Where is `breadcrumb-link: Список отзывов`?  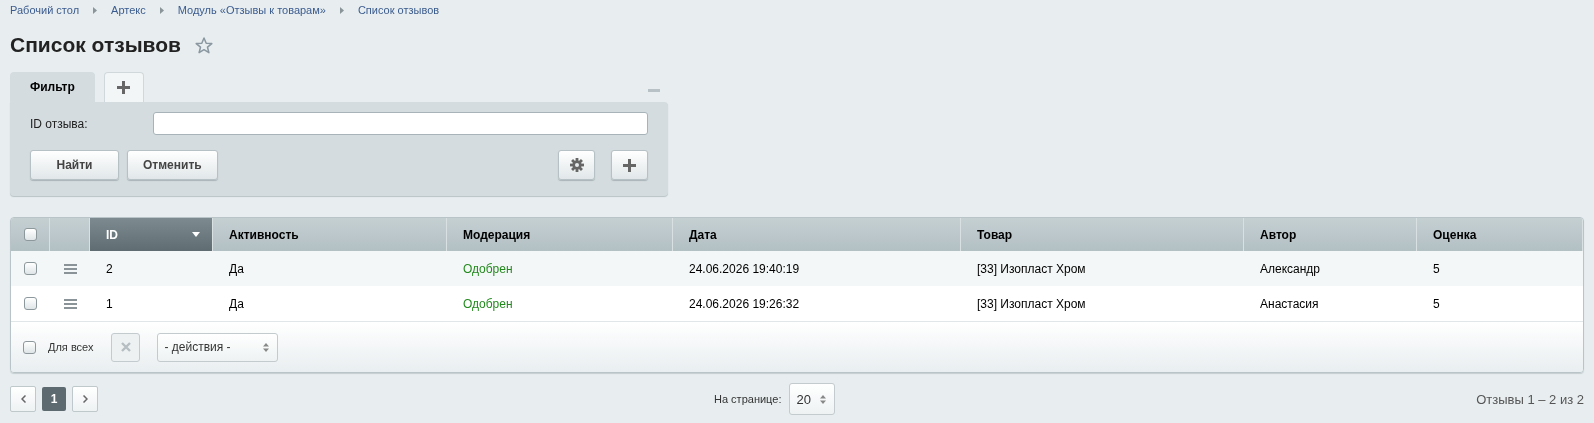
breadcrumb-link: Список отзывов is located at coordinates (398, 10).